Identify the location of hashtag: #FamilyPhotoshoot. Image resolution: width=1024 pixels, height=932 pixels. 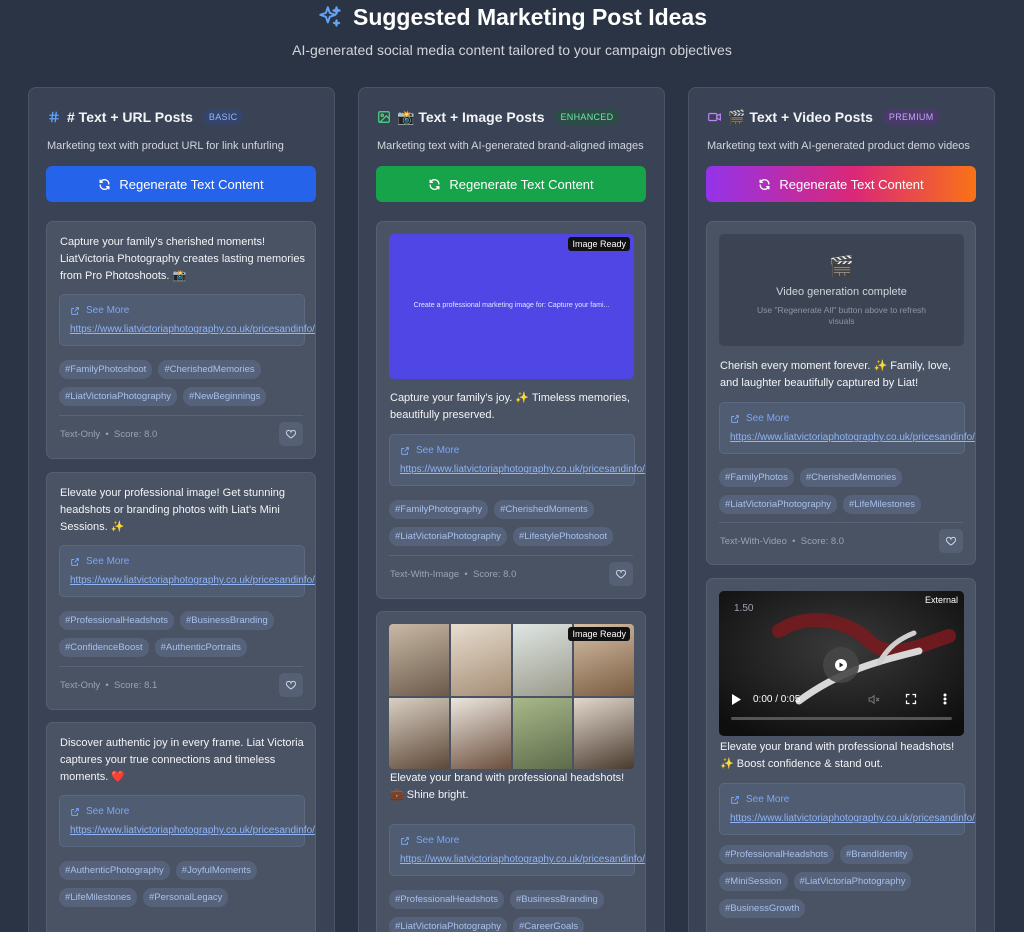
(106, 369).